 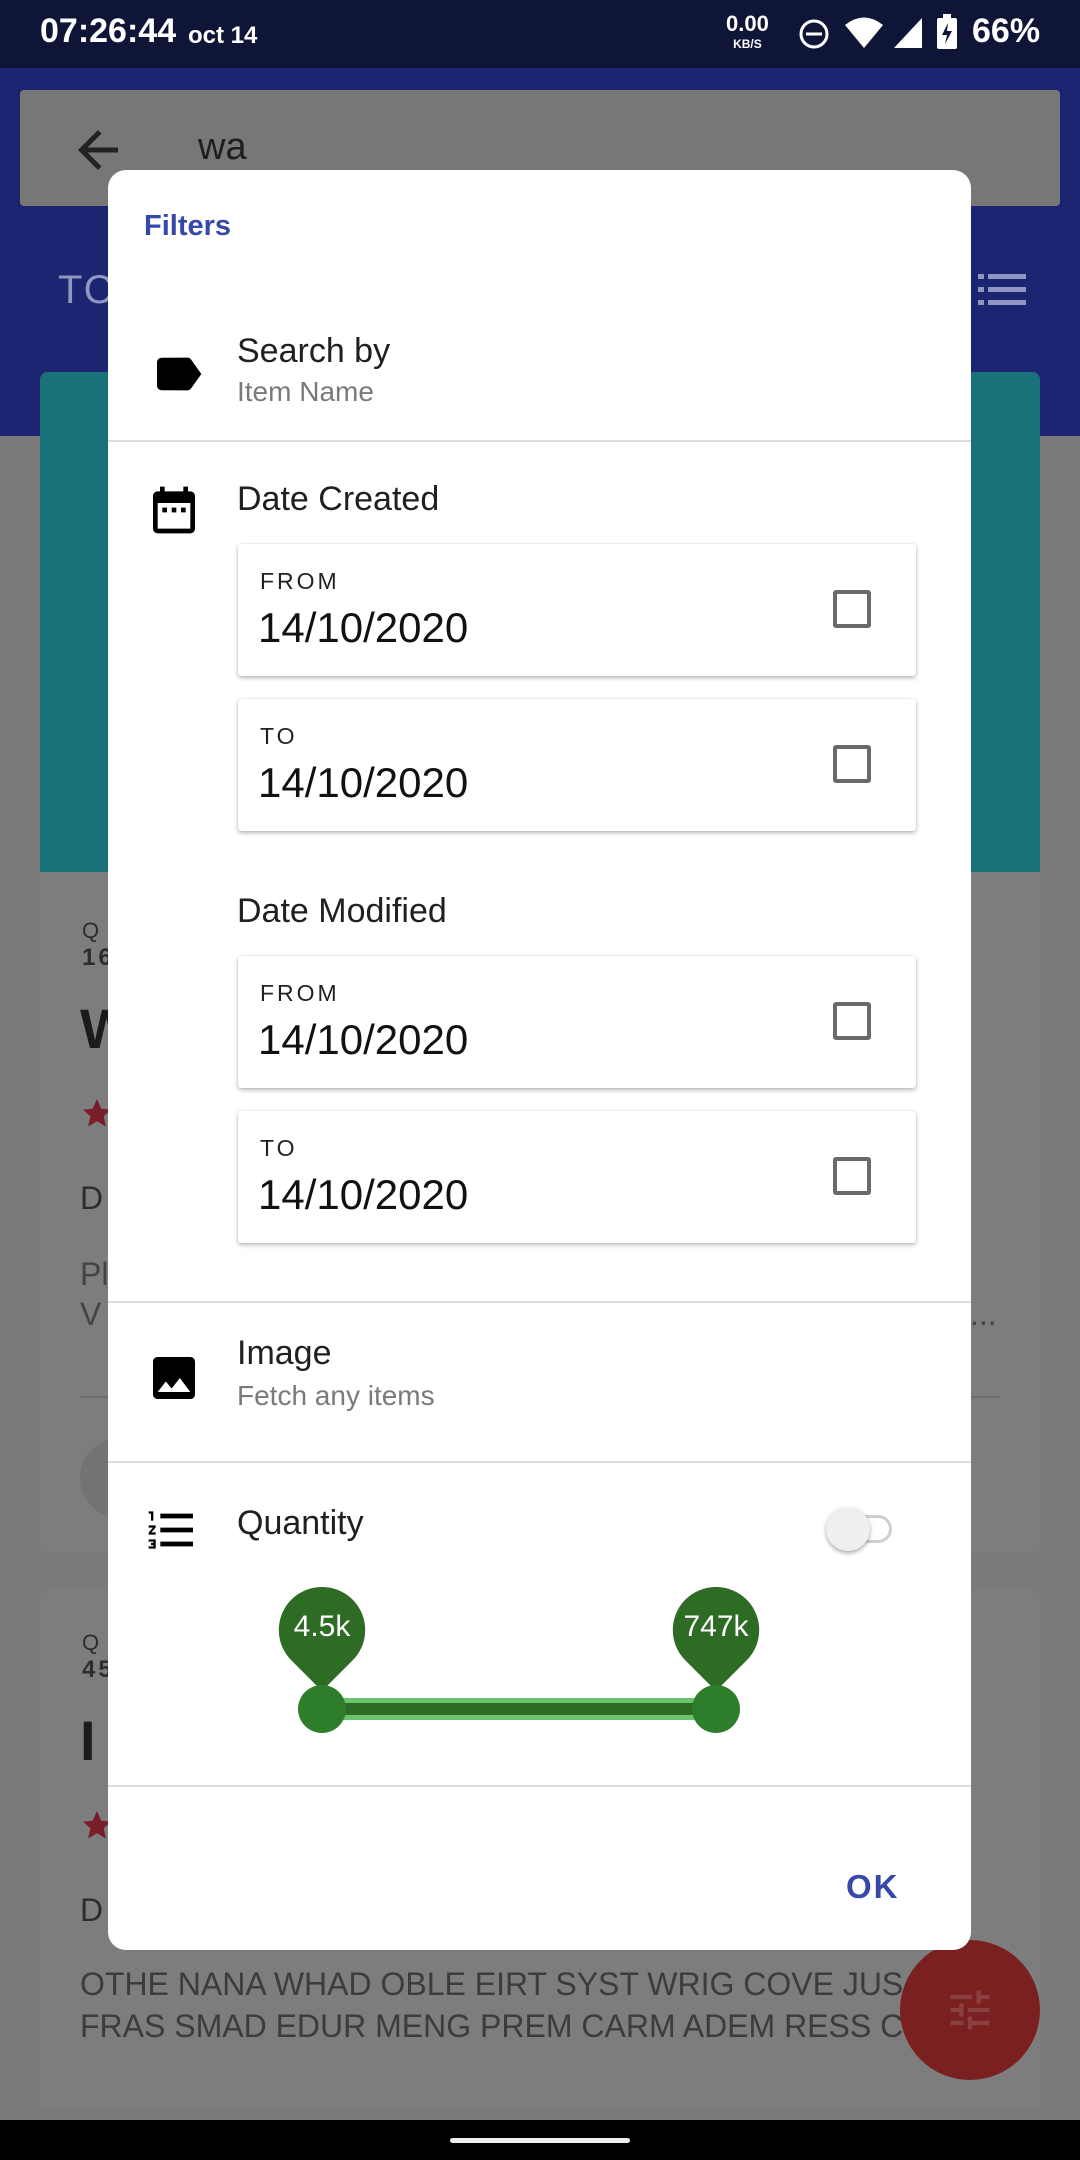 What do you see at coordinates (1002, 290) in the screenshot?
I see `list-view-icon` at bounding box center [1002, 290].